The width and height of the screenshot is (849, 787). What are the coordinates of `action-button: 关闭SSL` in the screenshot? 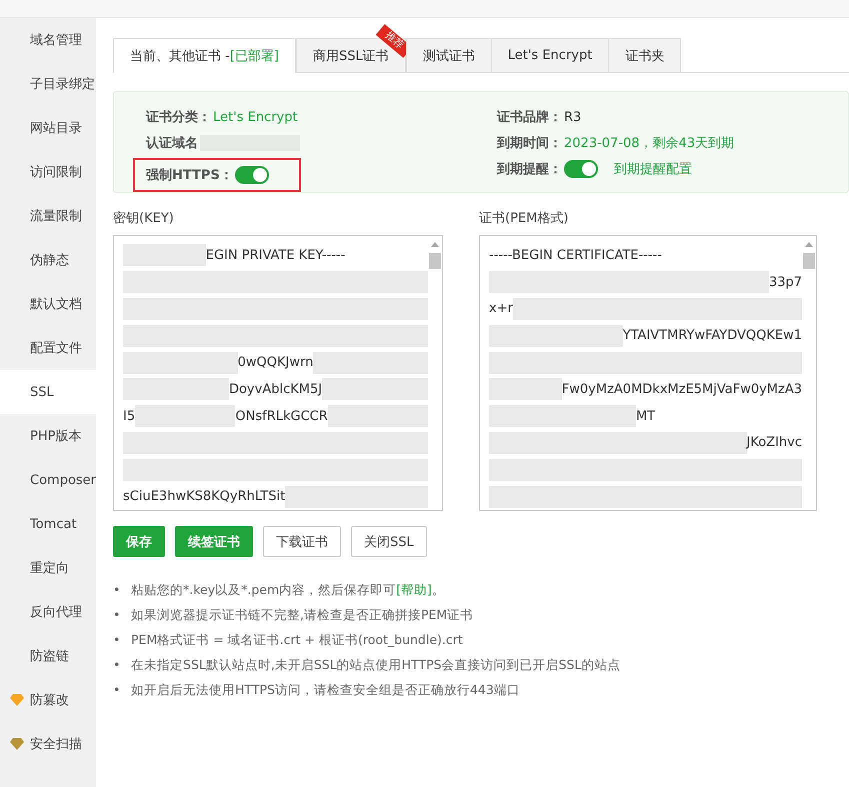 It's located at (389, 541).